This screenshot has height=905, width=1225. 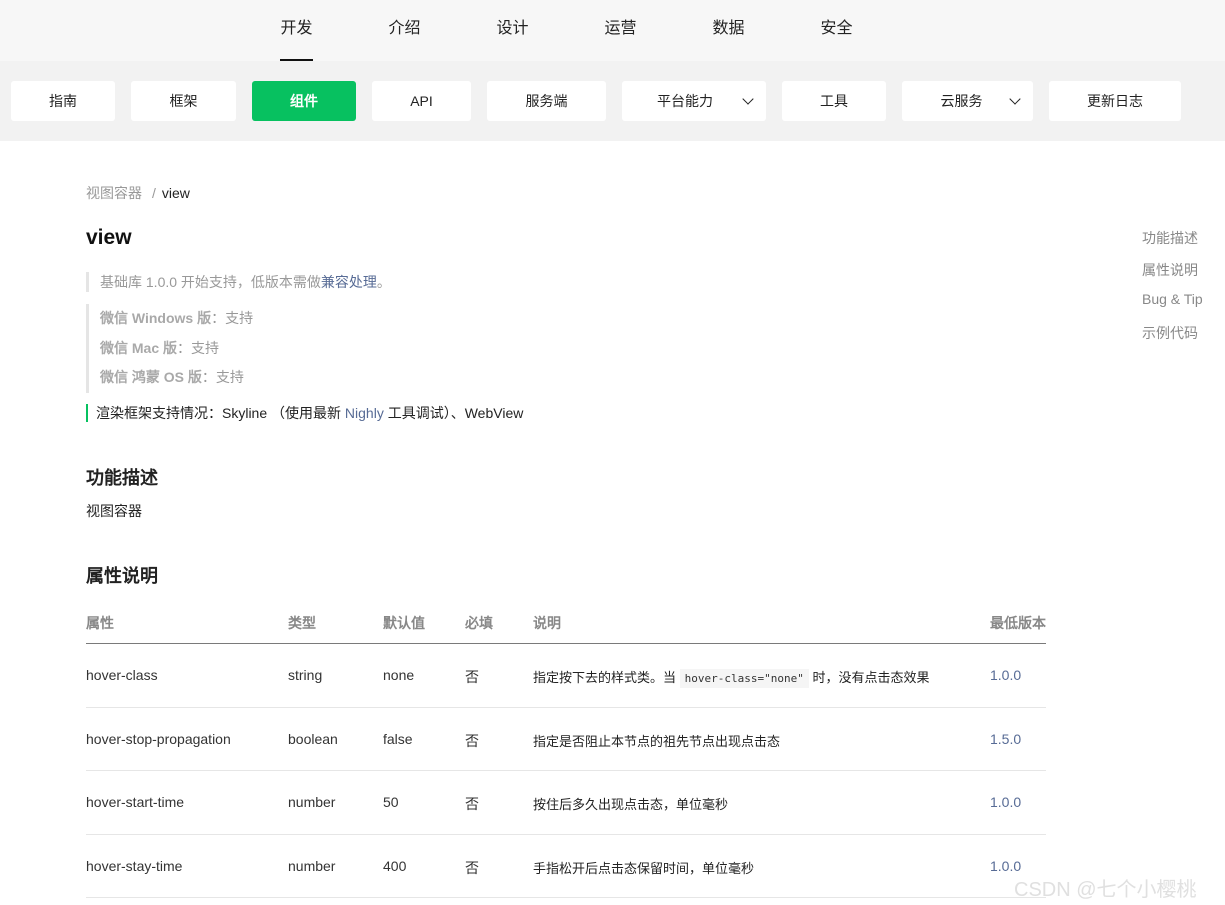 I want to click on toc-function: 功能描述, so click(x=1170, y=238).